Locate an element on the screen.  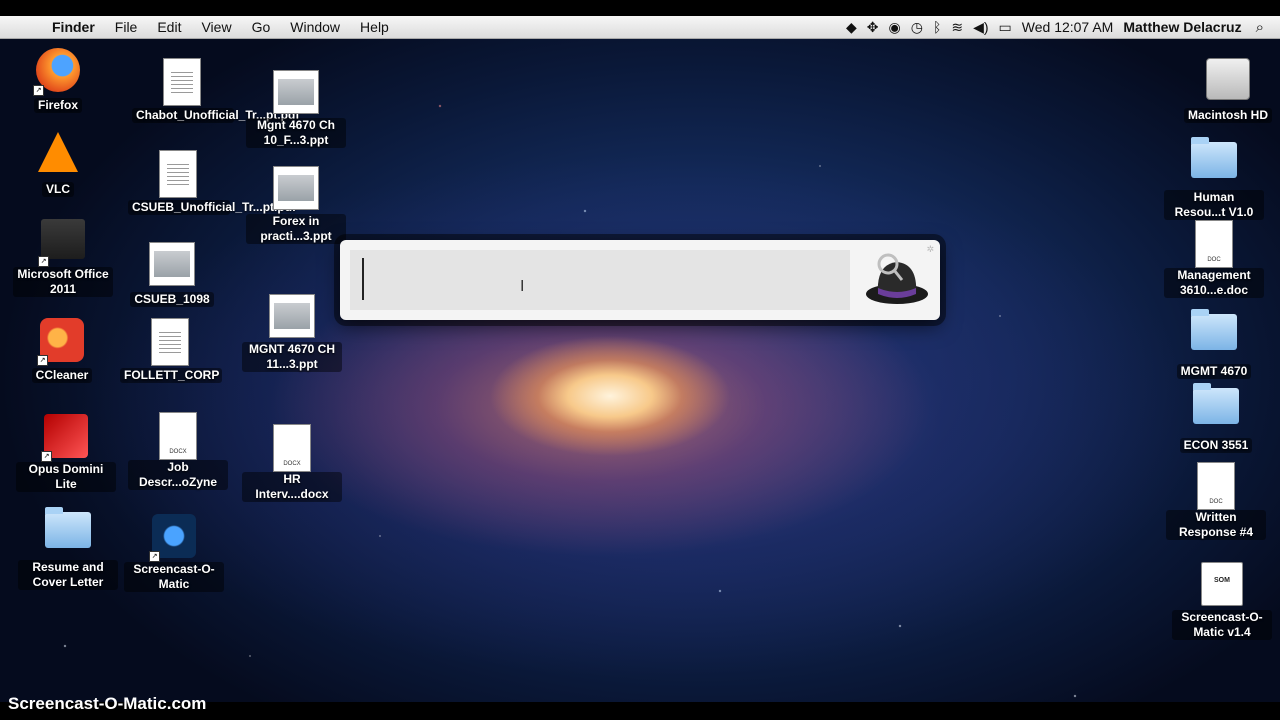
alfred-hat-icon is located at coordinates (897, 280).